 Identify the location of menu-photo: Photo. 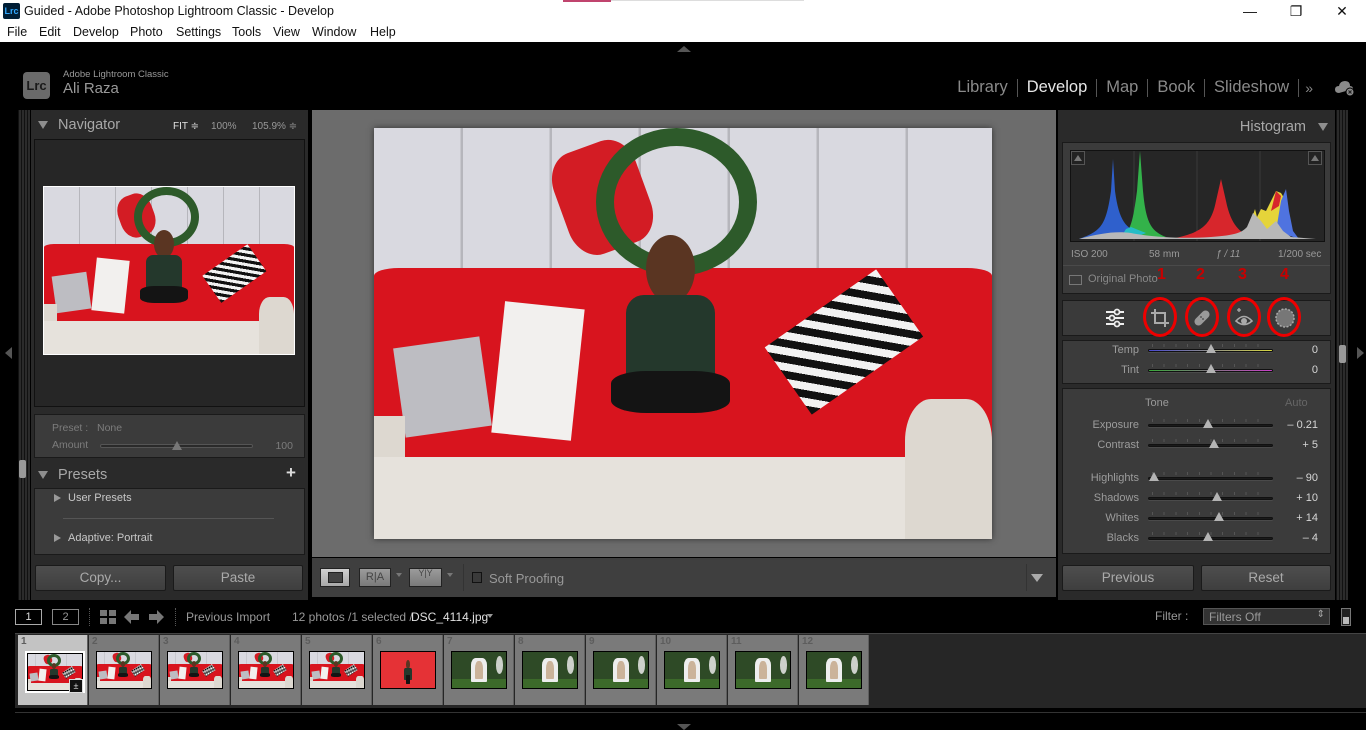
(146, 32).